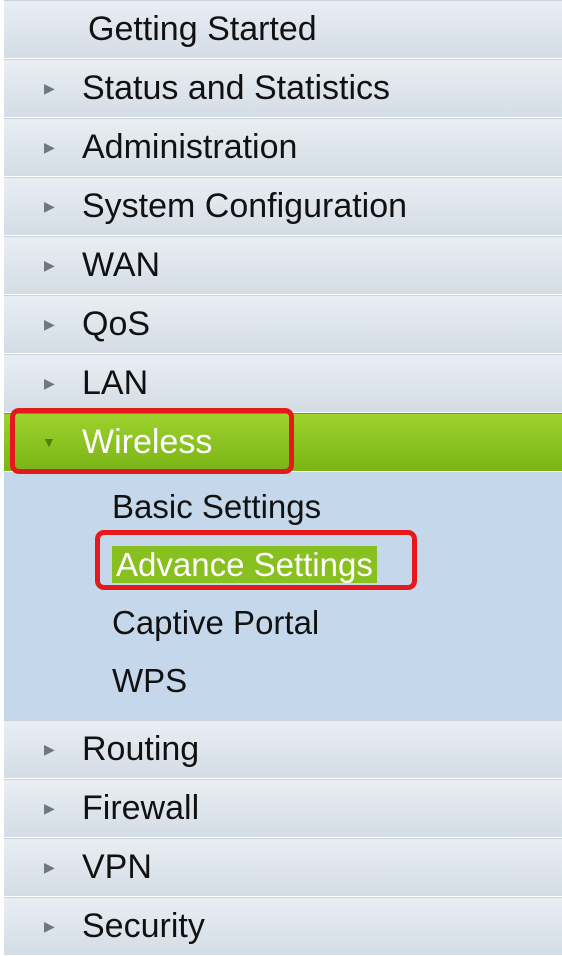 This screenshot has width=562, height=956. Describe the element at coordinates (283, 265) in the screenshot. I see `nav-item-wan: ▶ WAN` at that location.